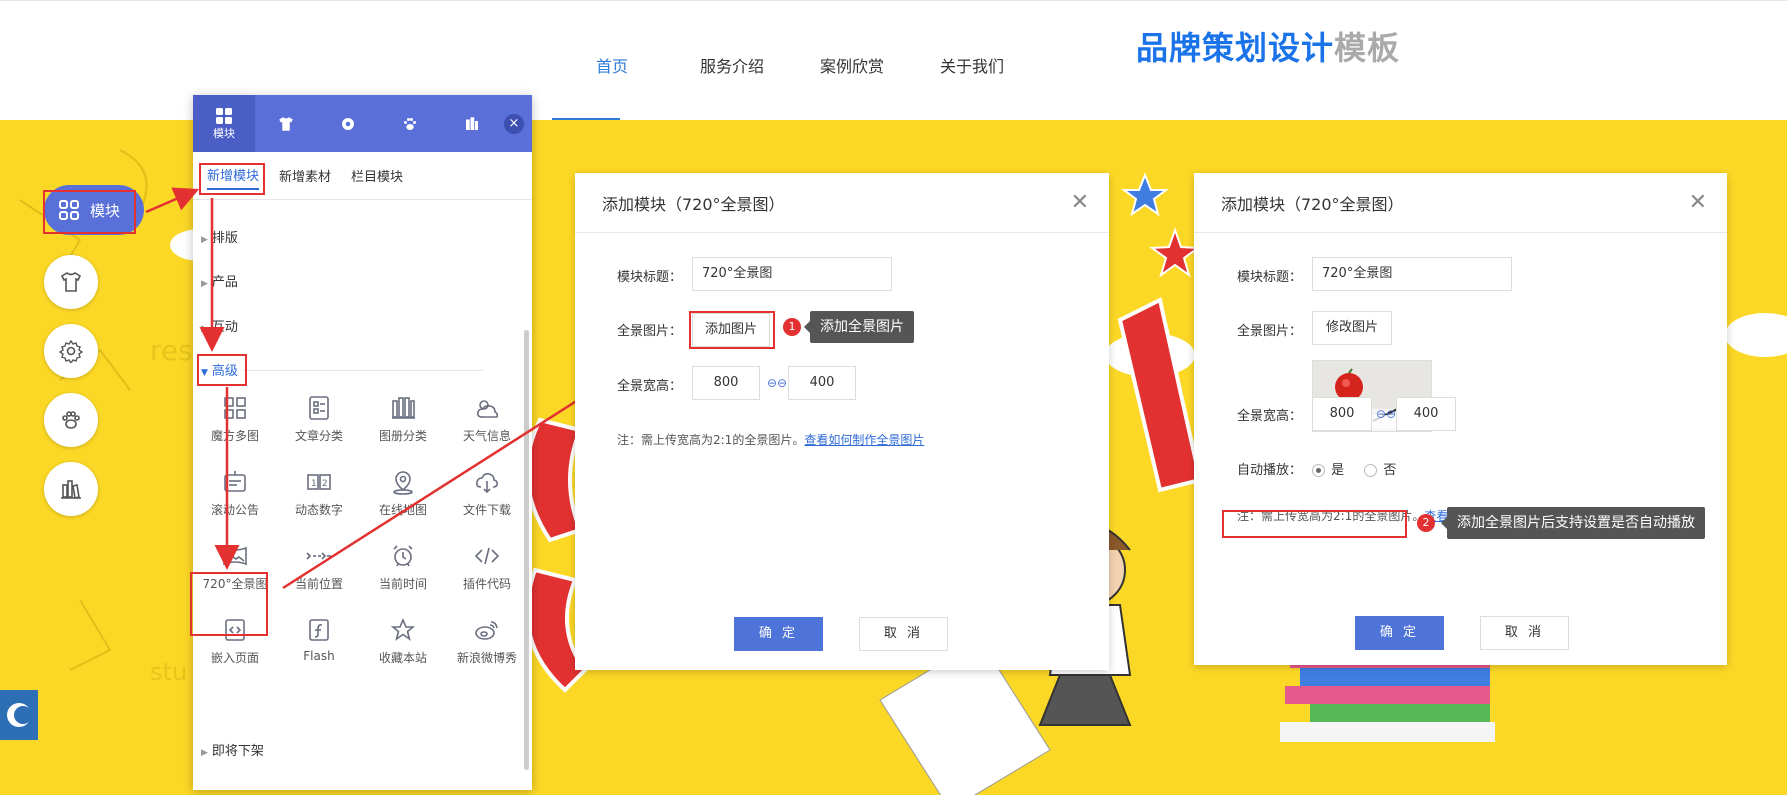  Describe the element at coordinates (1319, 470) in the screenshot. I see `radio-checked-icon` at that location.